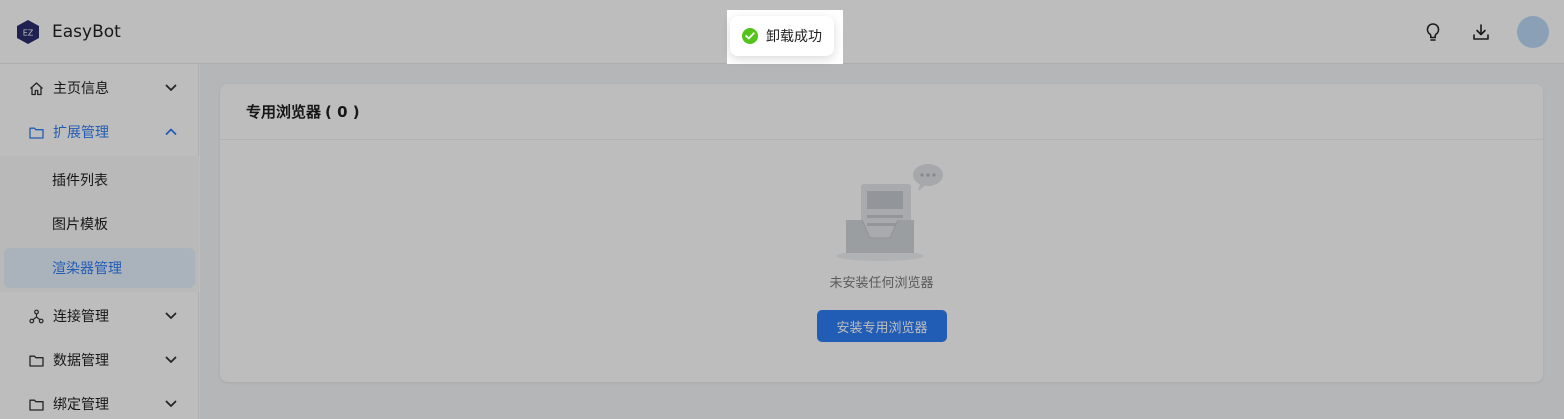 Image resolution: width=1564 pixels, height=419 pixels. I want to click on success-toast: 卸载成功, so click(782, 36).